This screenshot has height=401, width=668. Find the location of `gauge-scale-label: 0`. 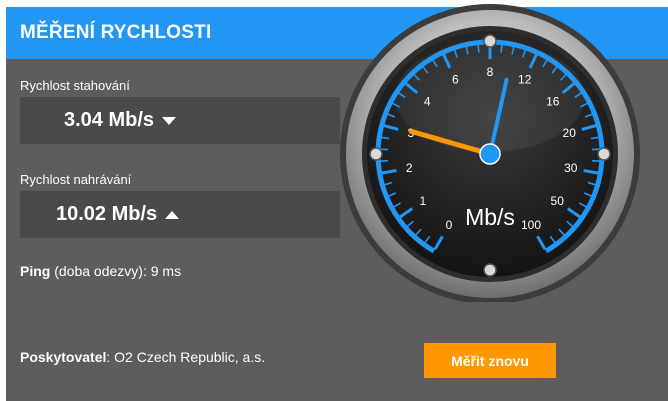

gauge-scale-label: 0 is located at coordinates (449, 225).